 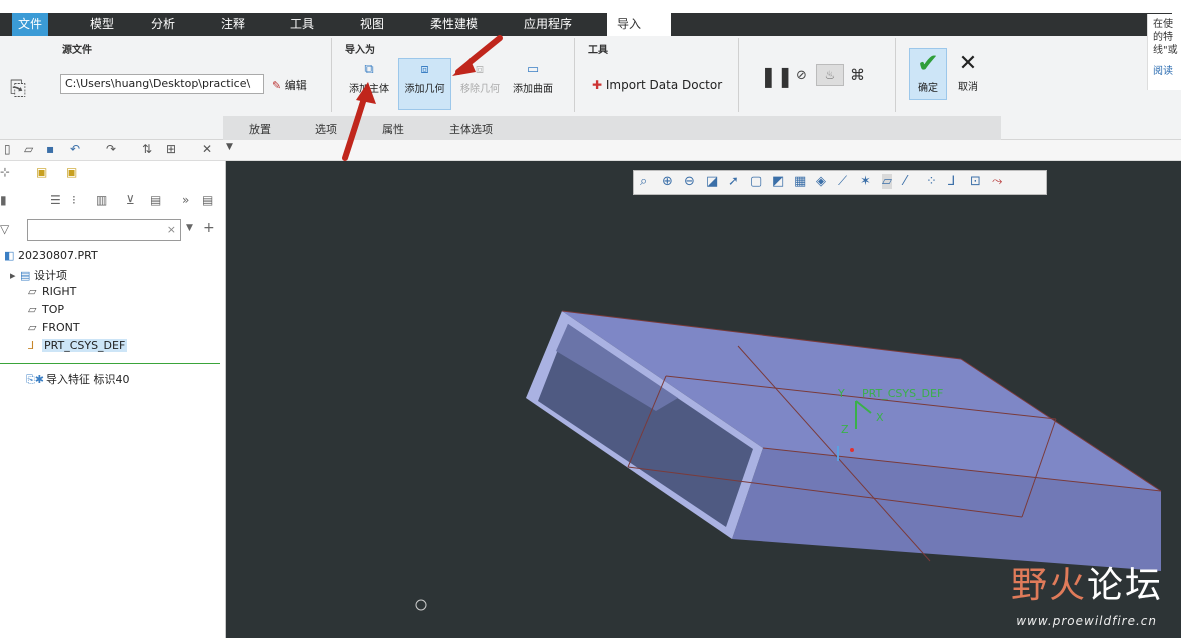 What do you see at coordinates (533, 89) in the screenshot?
I see `add-surface-label: 添加曲面` at bounding box center [533, 89].